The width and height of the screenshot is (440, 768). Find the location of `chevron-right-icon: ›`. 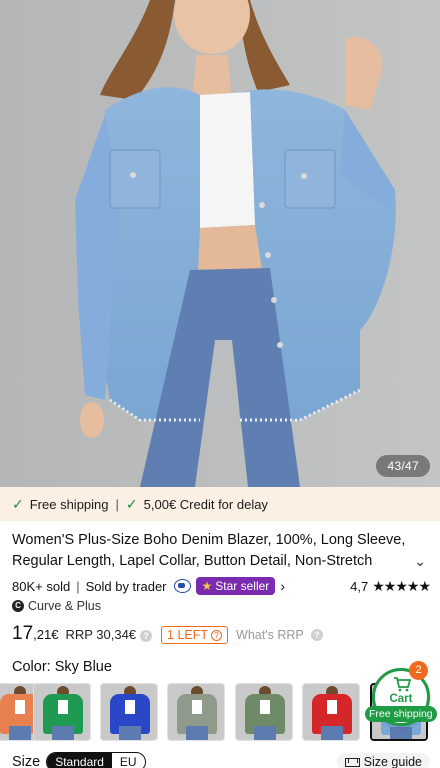

chevron-right-icon: › is located at coordinates (282, 586).